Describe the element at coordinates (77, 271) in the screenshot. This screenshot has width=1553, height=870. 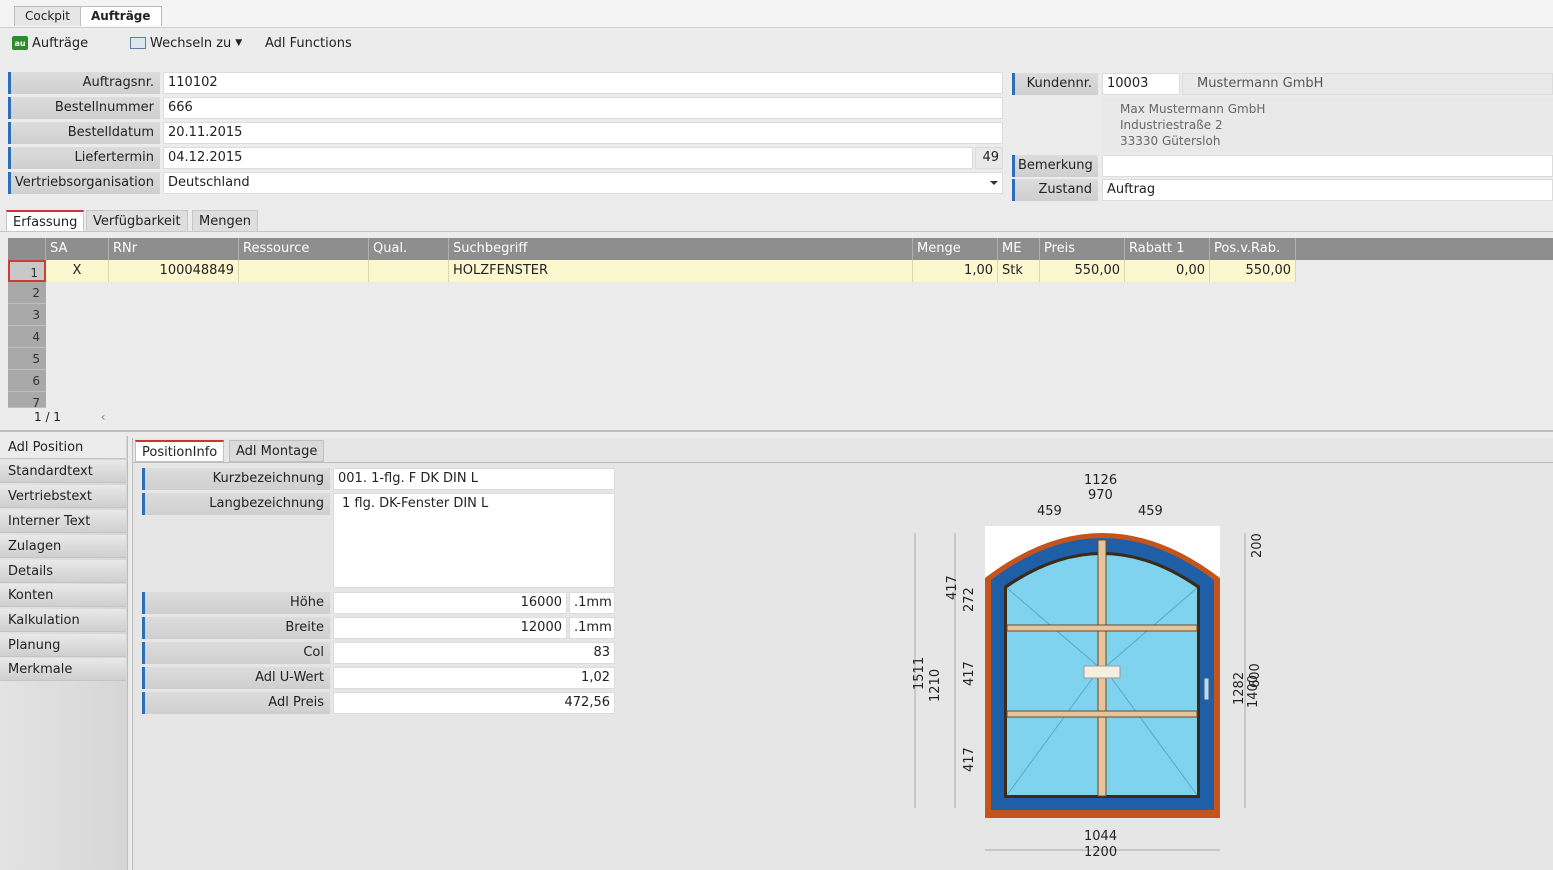
I see `cell-sa: X` at that location.